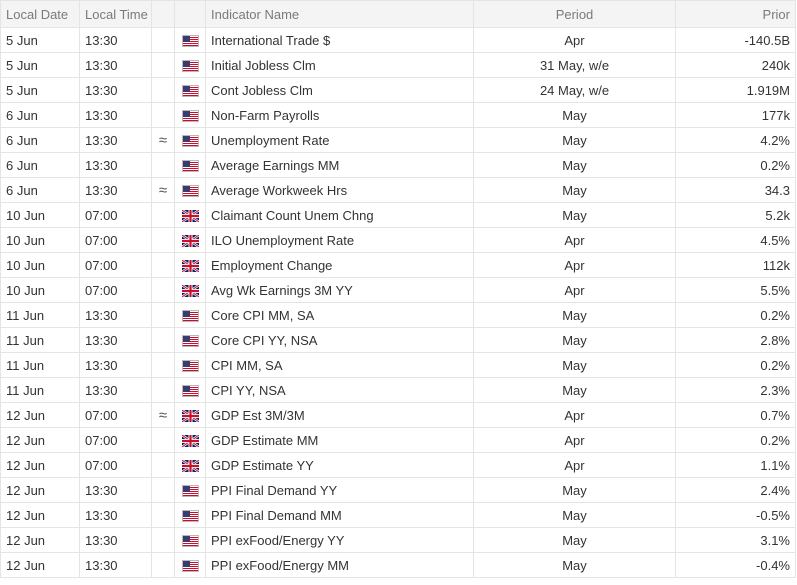 The image size is (797, 585). Describe the element at coordinates (339, 115) in the screenshot. I see `cell-indicator-name: Non-Farm Payrolls` at that location.